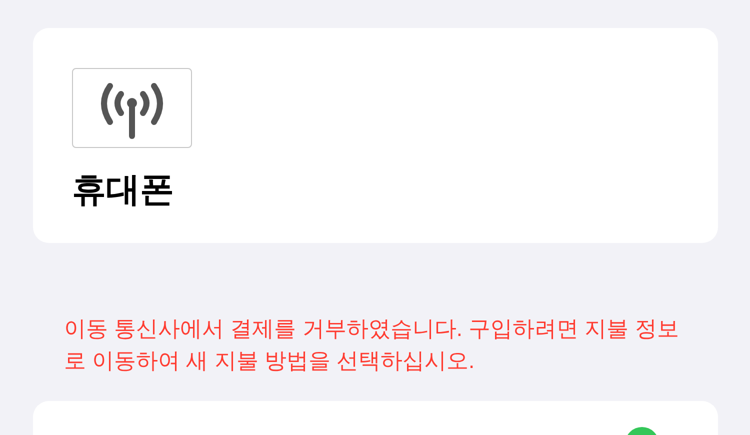  What do you see at coordinates (132, 108) in the screenshot?
I see `antenna-icon` at bounding box center [132, 108].